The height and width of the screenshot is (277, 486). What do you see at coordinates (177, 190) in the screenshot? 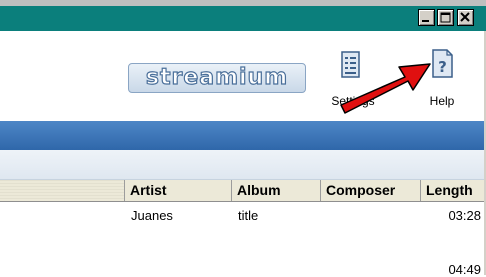
I see `column-header-artist: Artist` at bounding box center [177, 190].